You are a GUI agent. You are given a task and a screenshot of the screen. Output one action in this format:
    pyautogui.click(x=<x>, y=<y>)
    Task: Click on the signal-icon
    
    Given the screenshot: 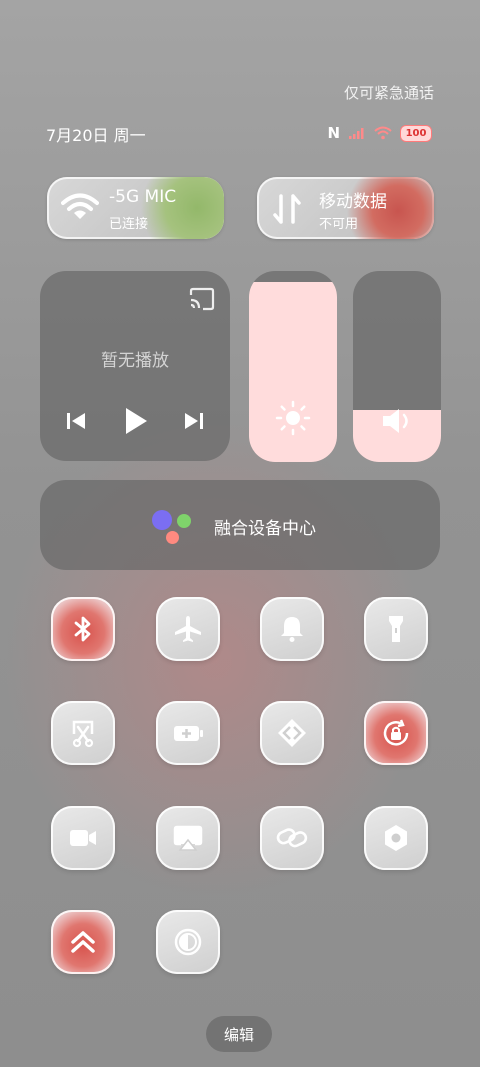 What is the action you would take?
    pyautogui.click(x=356, y=133)
    